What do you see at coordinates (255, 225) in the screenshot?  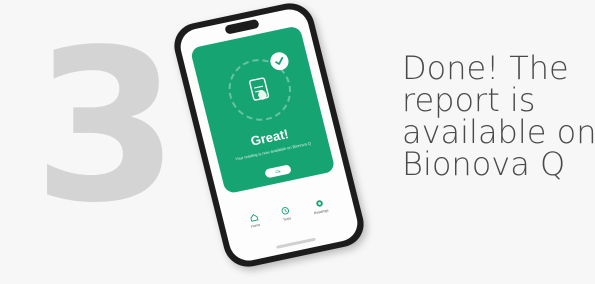 I see `tab-label: Home` at bounding box center [255, 225].